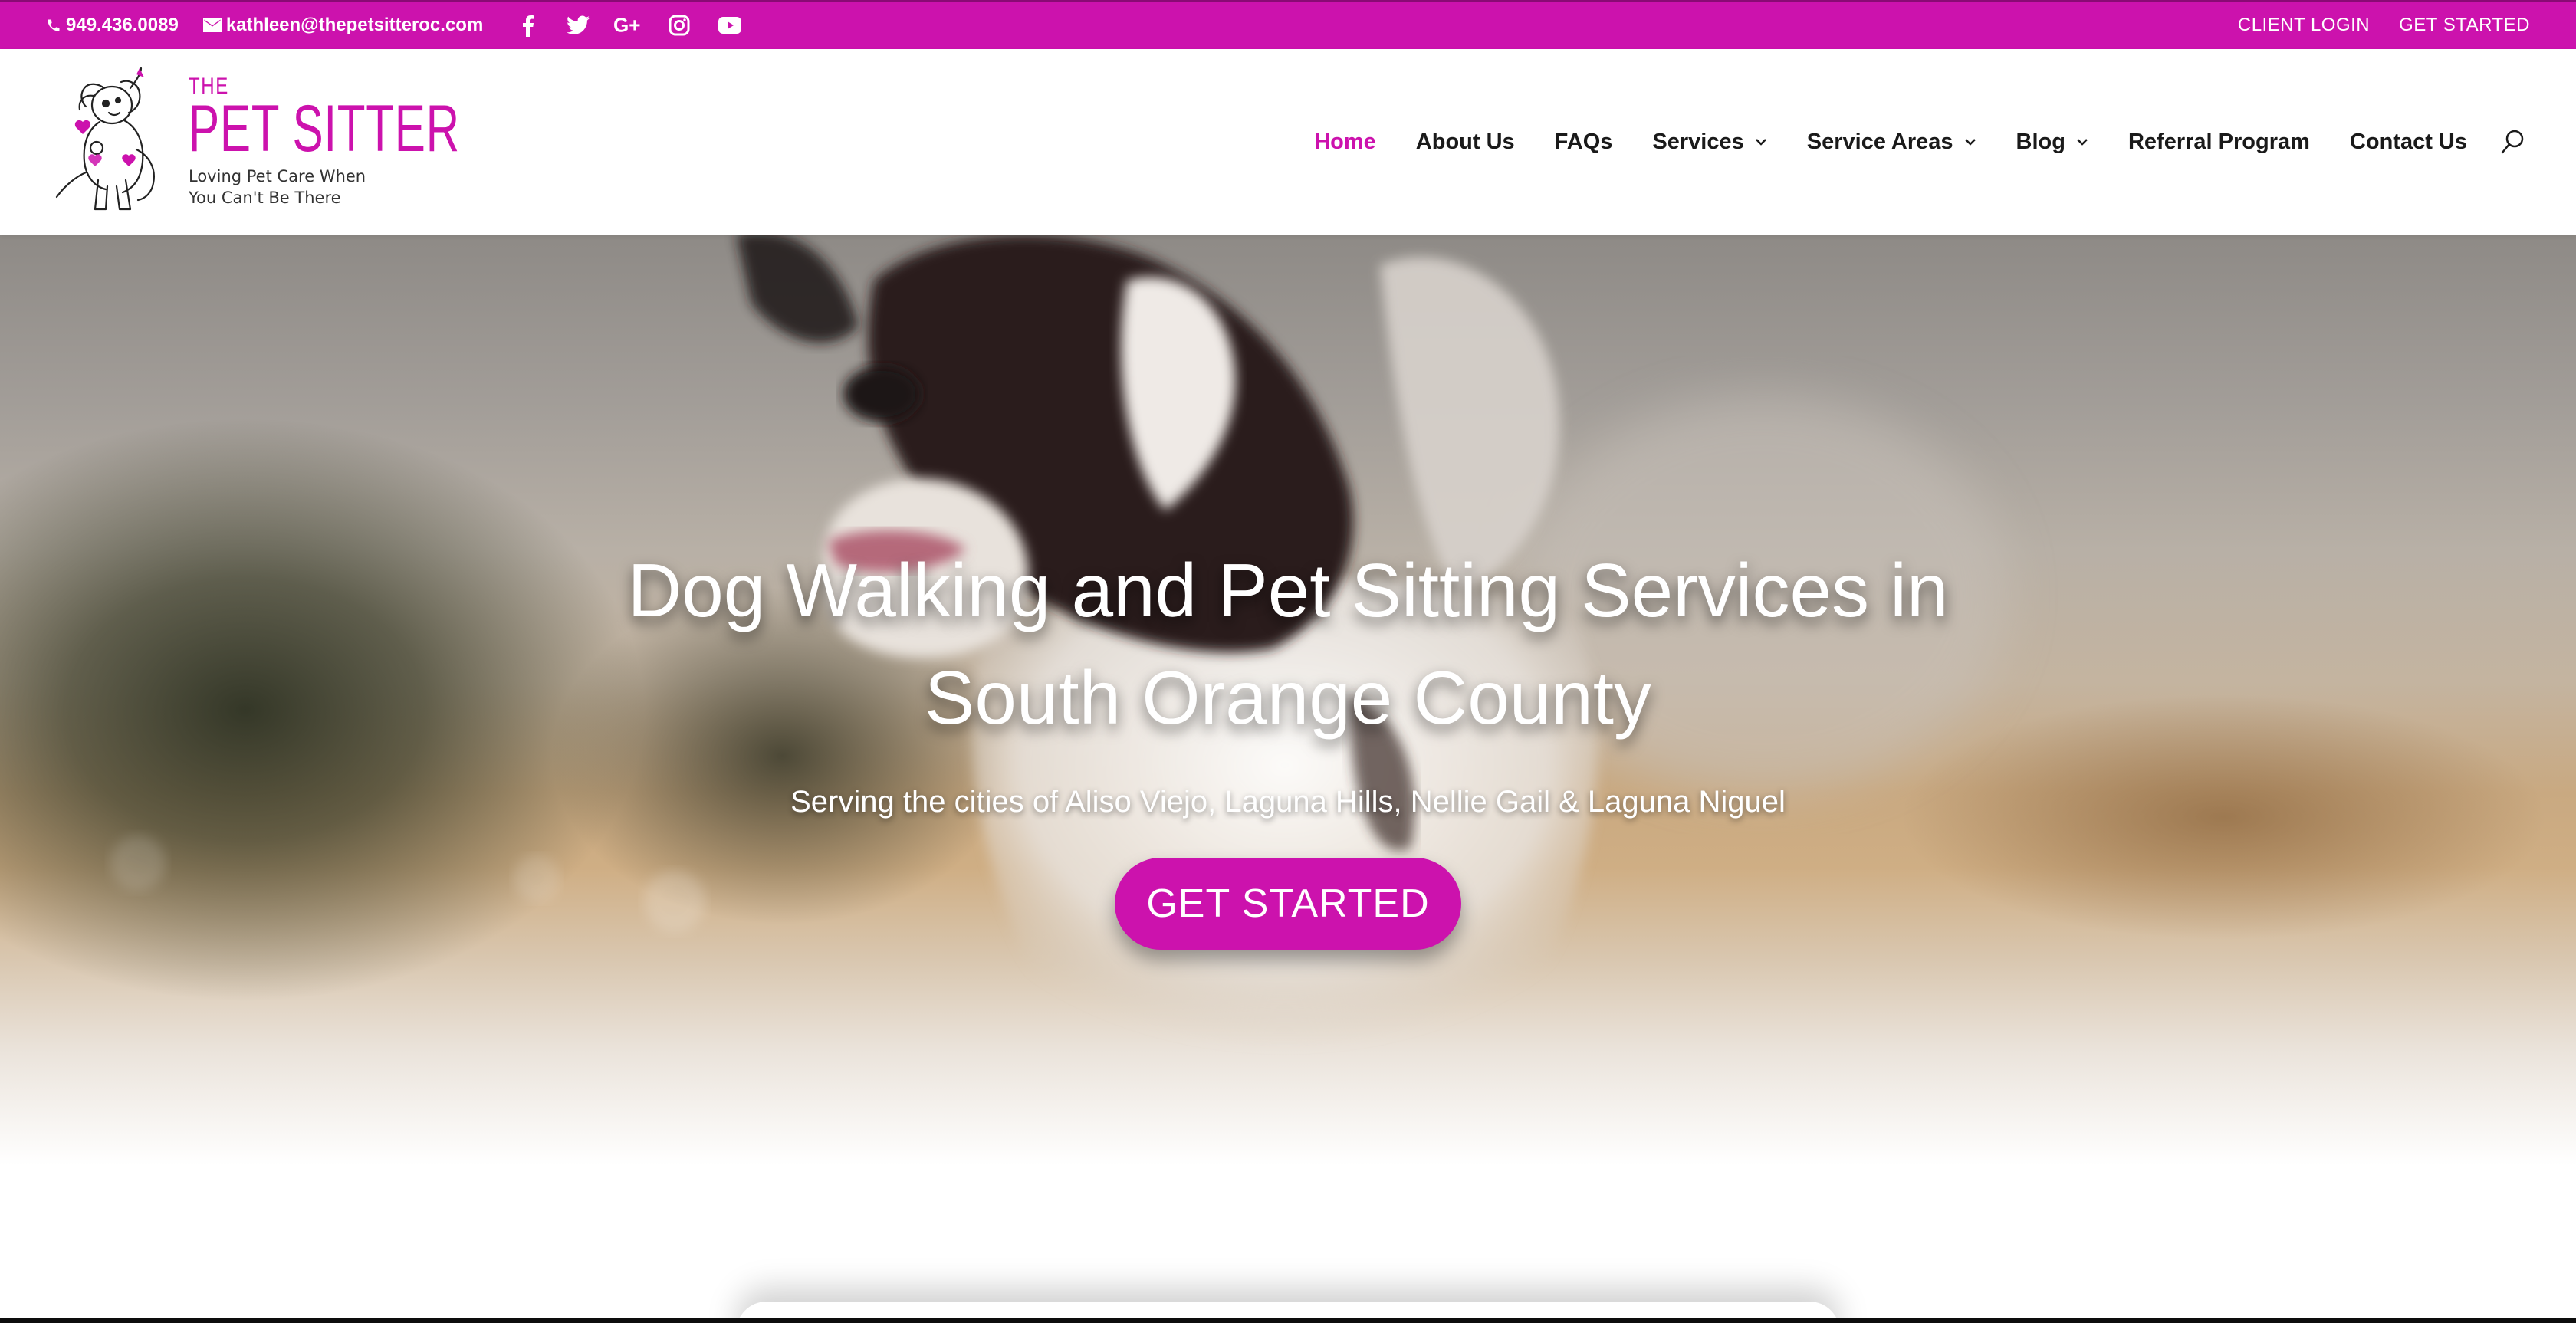 The image size is (2576, 1323). Describe the element at coordinates (528, 25) in the screenshot. I see `facebook-icon` at that location.